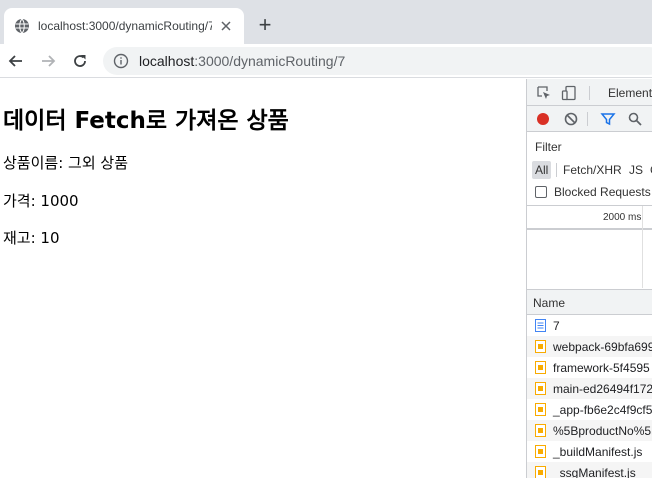 This screenshot has height=478, width=652. I want to click on filter-input: Filter, so click(548, 147).